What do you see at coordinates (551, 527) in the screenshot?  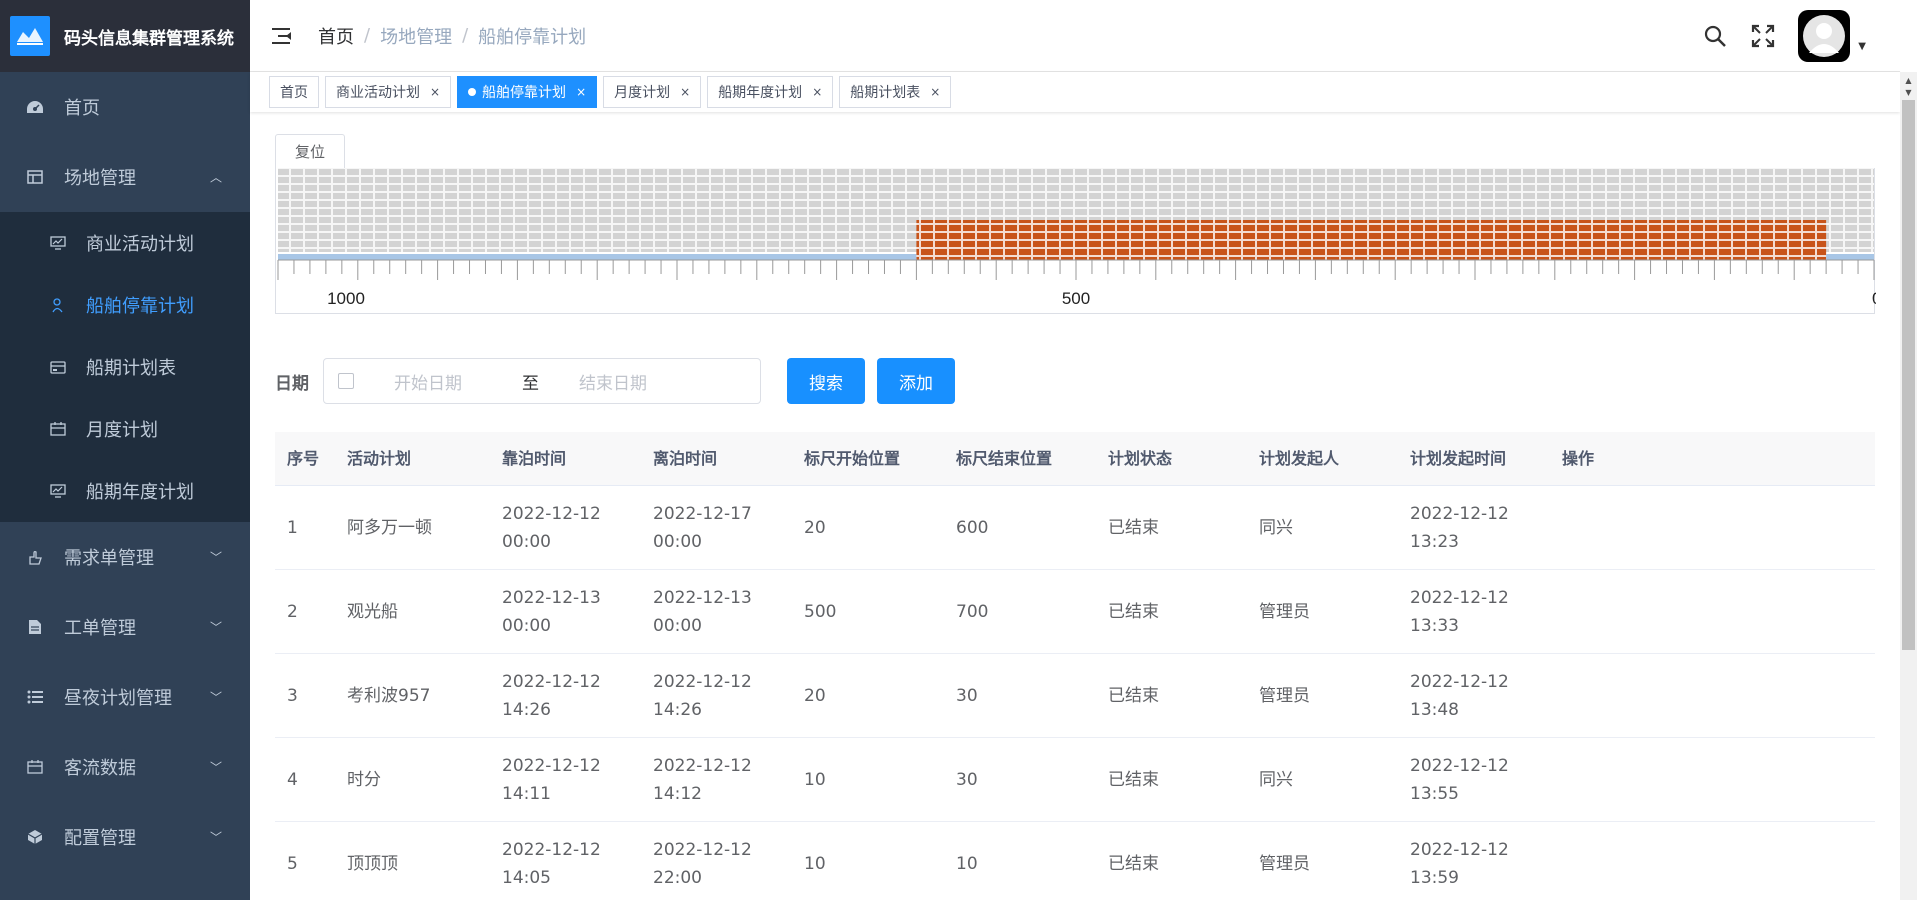 I see `table-cell: 2022-12-12 00:00` at bounding box center [551, 527].